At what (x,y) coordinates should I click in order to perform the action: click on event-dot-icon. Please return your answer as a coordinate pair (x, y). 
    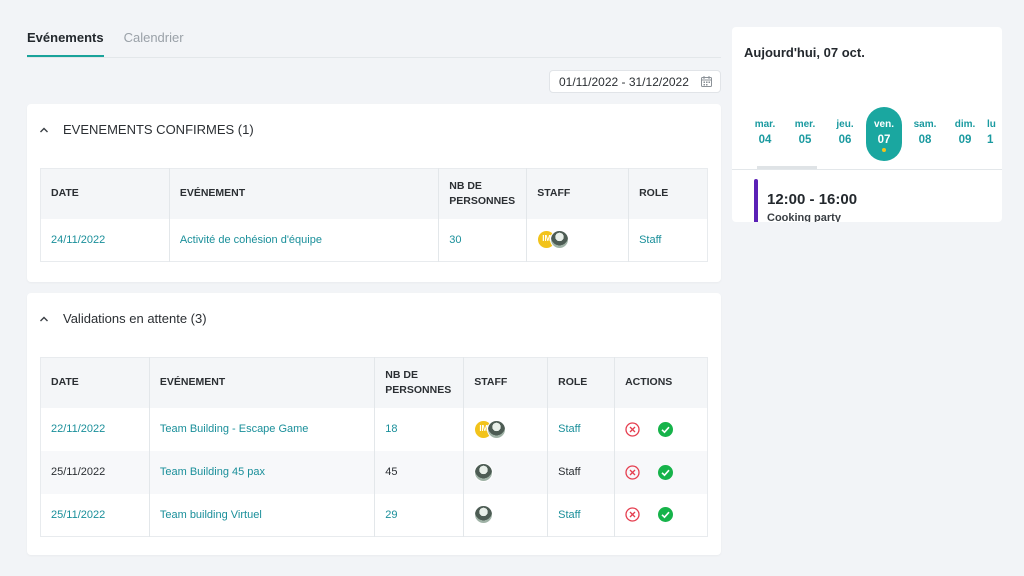
    Looking at the image, I should click on (884, 150).